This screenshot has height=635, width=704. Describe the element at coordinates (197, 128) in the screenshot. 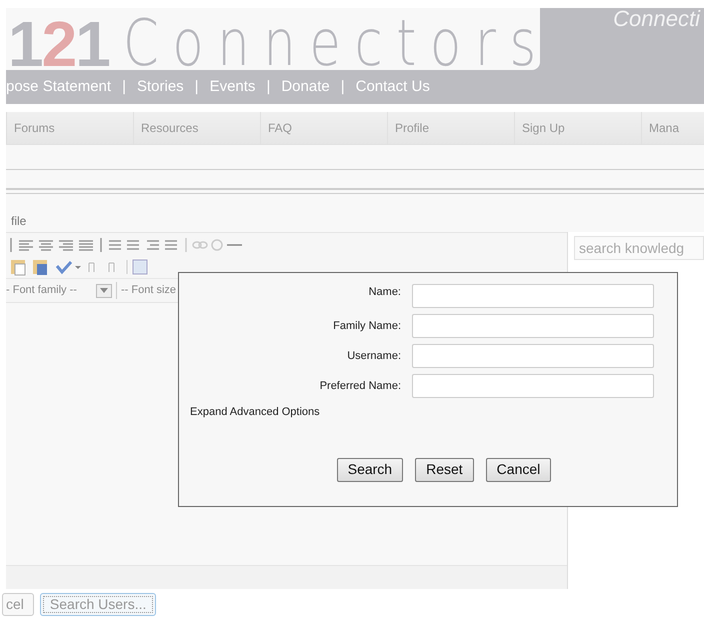

I see `nav-tab: Resources` at that location.